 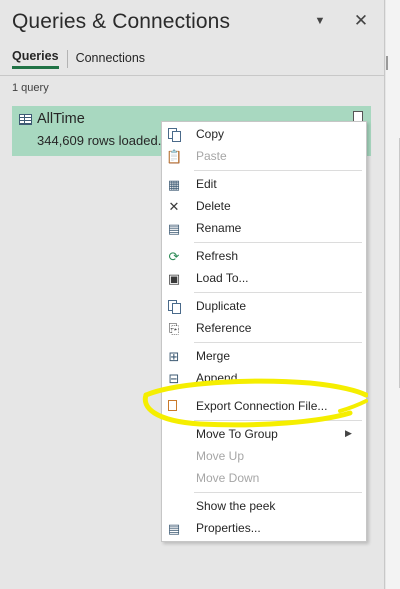 I want to click on chevron-down-icon: ▼, so click(x=320, y=21).